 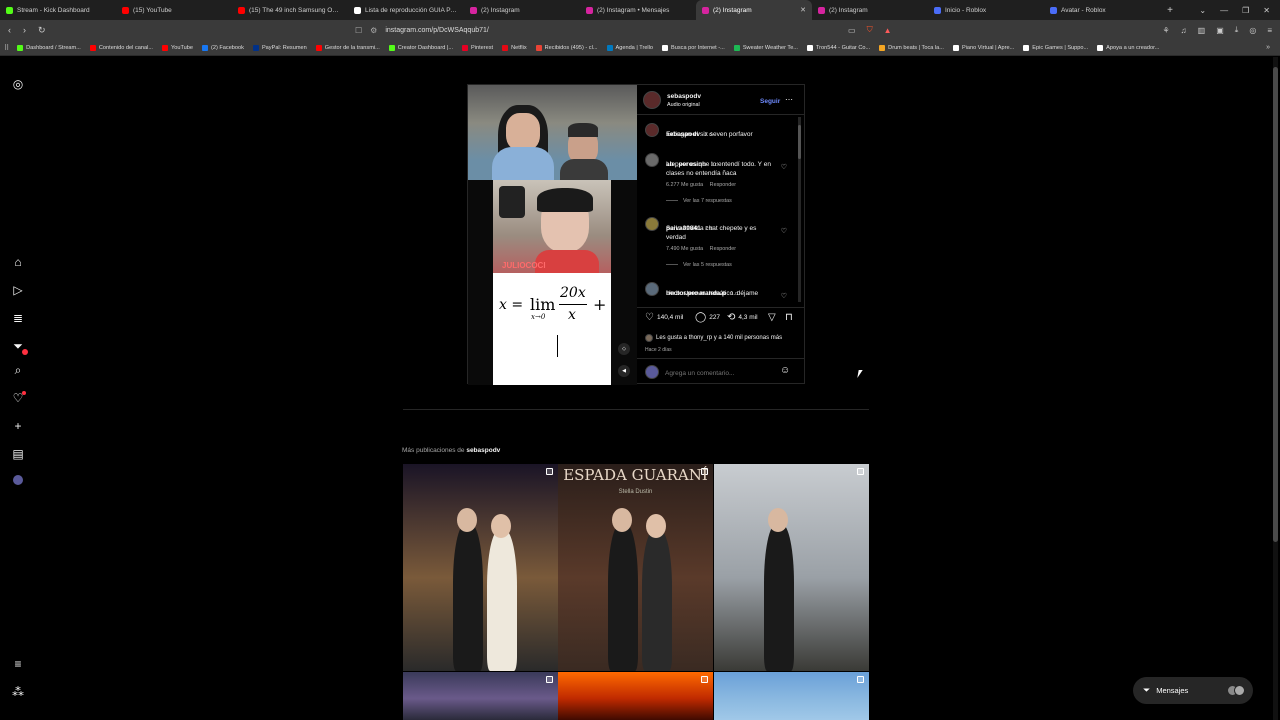 What do you see at coordinates (789, 317) in the screenshot?
I see `save-button: ⊓` at bounding box center [789, 317].